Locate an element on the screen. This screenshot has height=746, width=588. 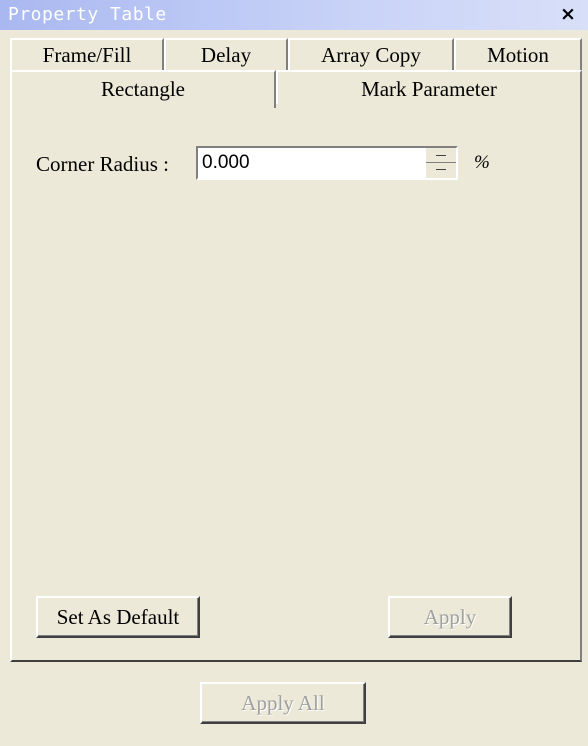
set-as-default-button: Set As Default is located at coordinates (118, 617).